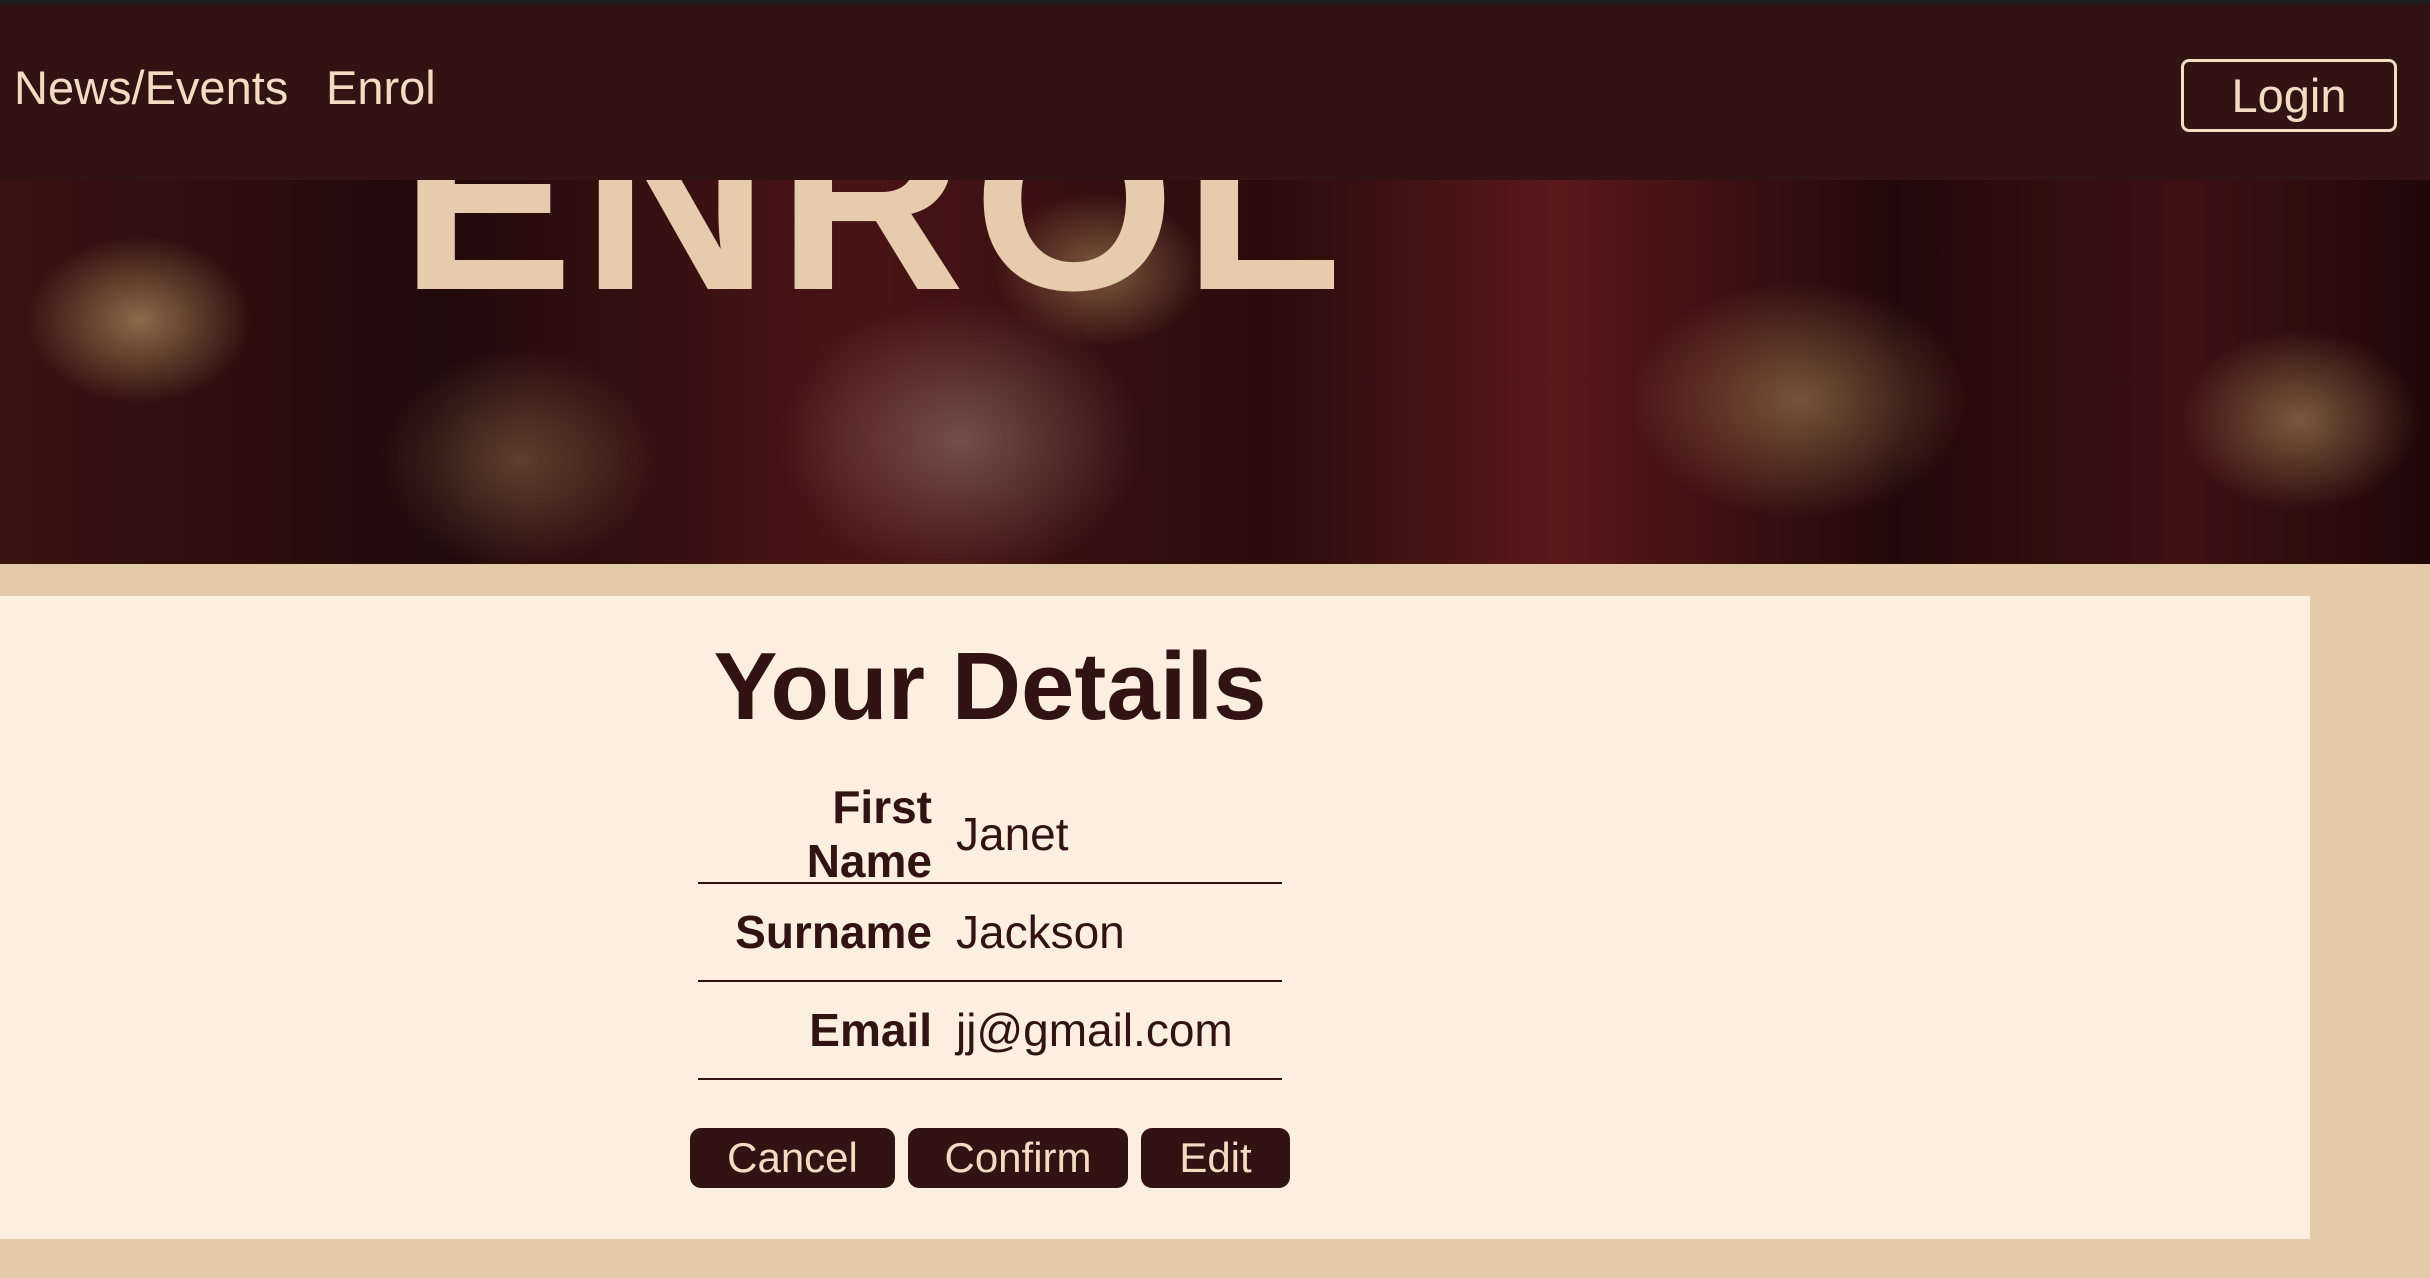  Describe the element at coordinates (792, 1158) in the screenshot. I see `cancel-button: Cancel` at that location.